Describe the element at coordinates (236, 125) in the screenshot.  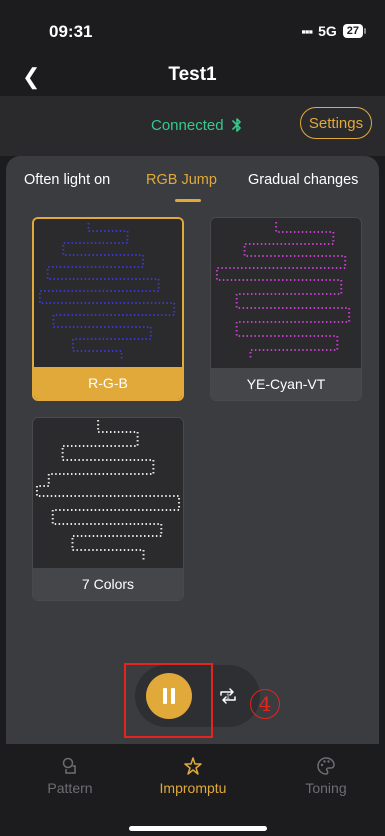
I see `bluetooth-icon` at that location.